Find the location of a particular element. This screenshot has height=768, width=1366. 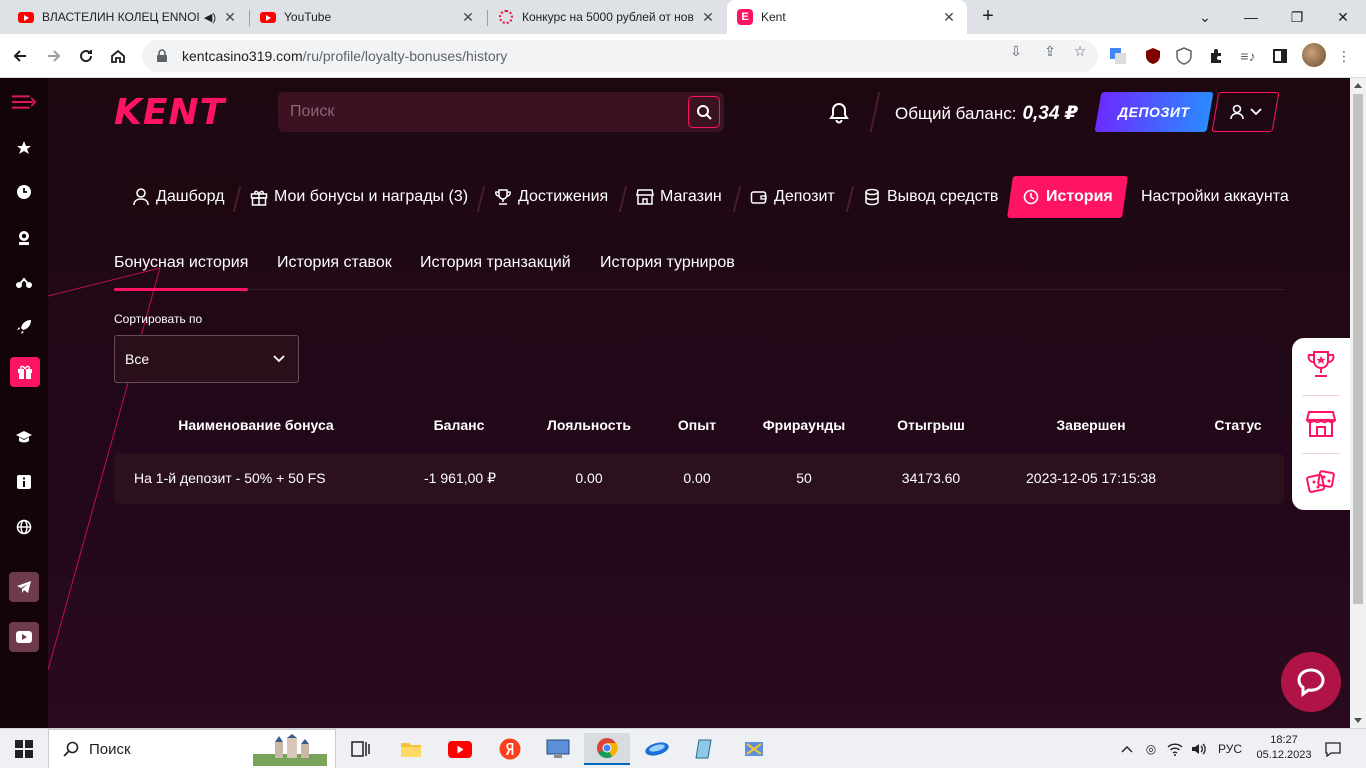

home-button is located at coordinates (118, 56).